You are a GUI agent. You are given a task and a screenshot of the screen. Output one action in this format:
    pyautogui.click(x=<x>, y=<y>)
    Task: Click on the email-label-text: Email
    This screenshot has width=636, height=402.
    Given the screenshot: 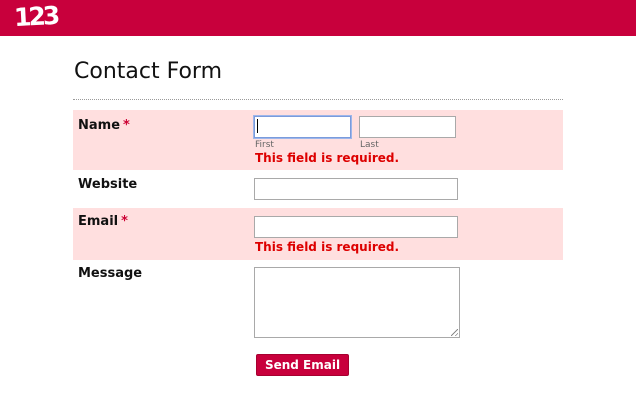 What is the action you would take?
    pyautogui.click(x=98, y=221)
    